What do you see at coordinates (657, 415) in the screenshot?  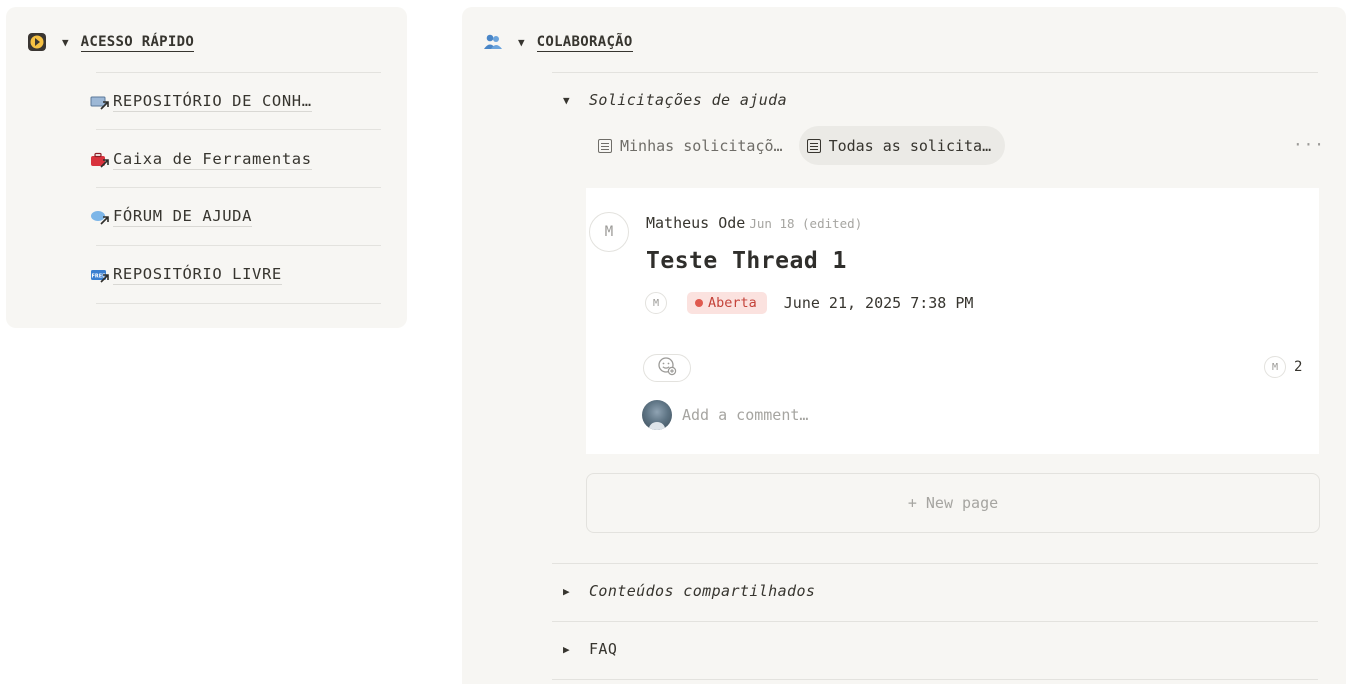 I see `current-user-avatar` at bounding box center [657, 415].